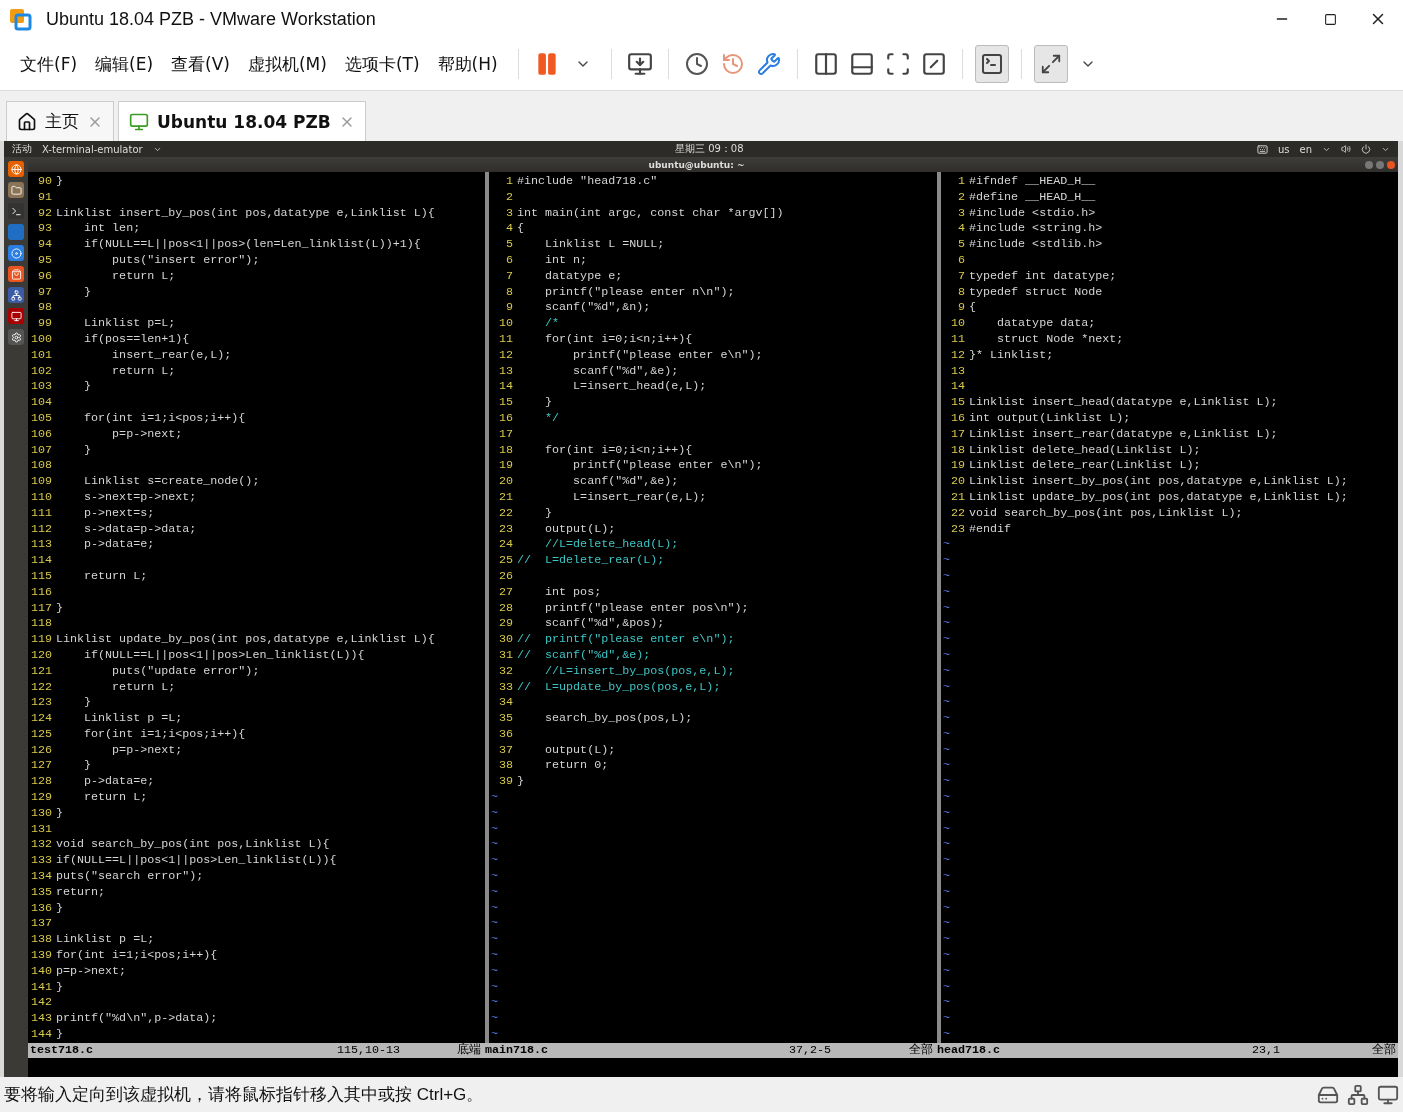  Describe the element at coordinates (509, 229) in the screenshot. I see `line-number: 4` at that location.